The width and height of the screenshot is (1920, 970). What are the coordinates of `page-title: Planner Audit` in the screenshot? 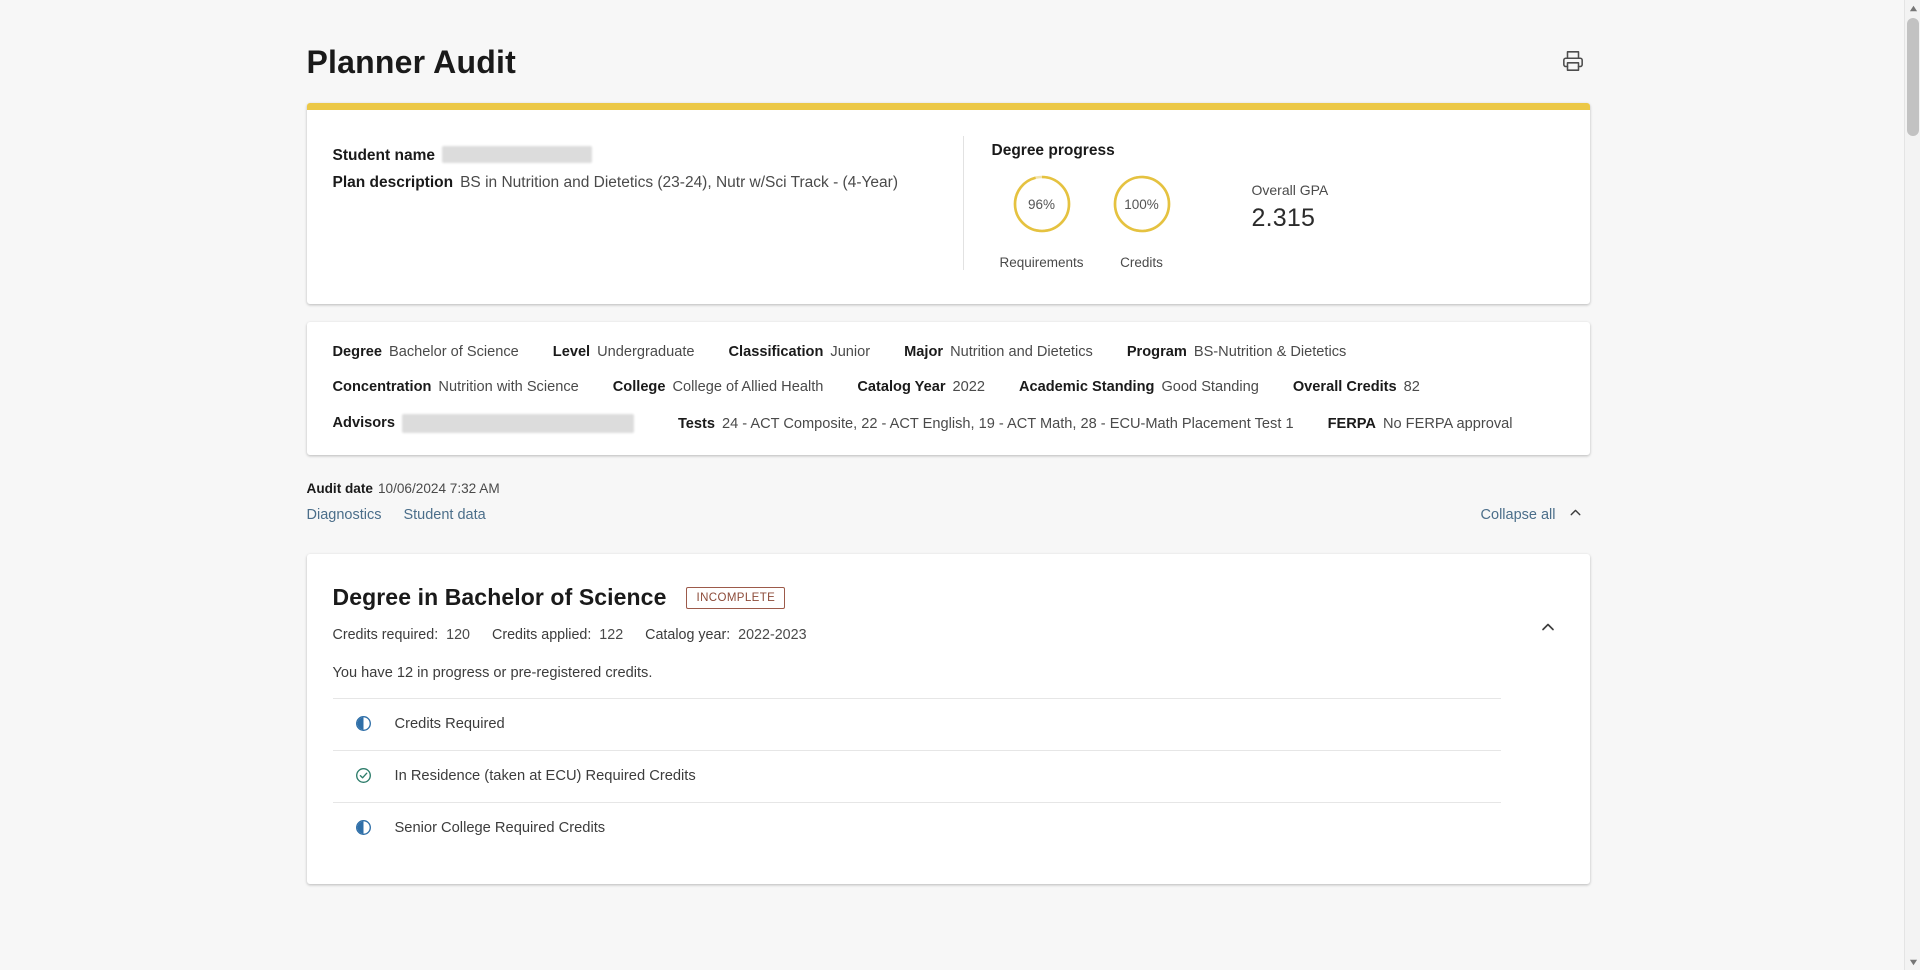 It's located at (411, 62).